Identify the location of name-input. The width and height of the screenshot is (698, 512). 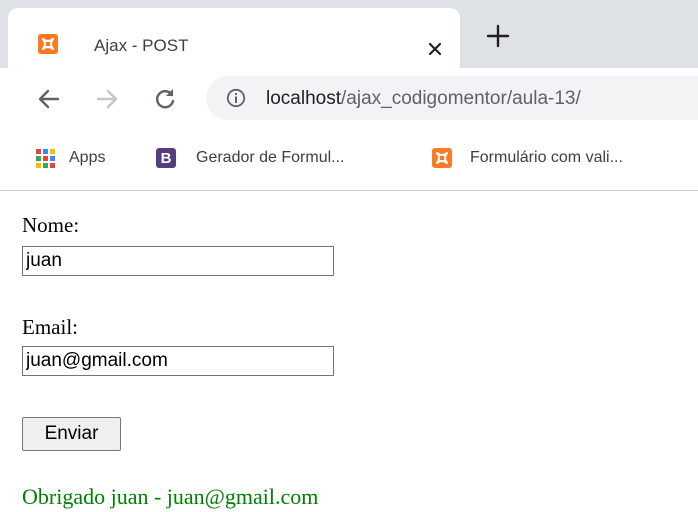
(178, 261).